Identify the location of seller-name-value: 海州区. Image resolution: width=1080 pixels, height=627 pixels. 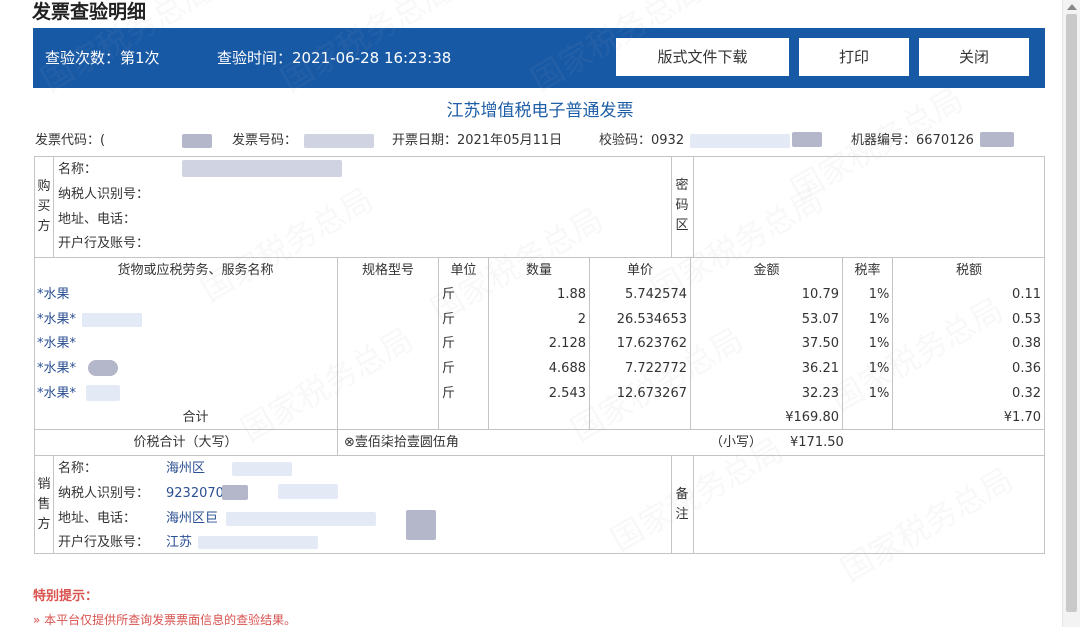
(186, 468).